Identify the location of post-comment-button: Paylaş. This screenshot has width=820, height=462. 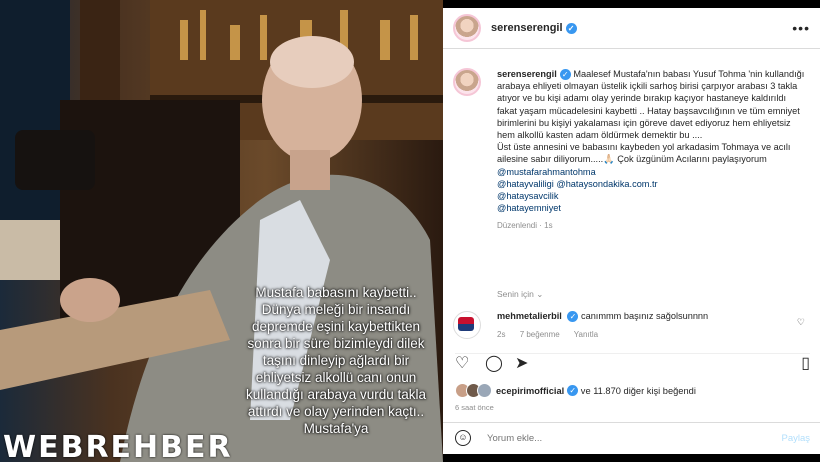
(795, 438).